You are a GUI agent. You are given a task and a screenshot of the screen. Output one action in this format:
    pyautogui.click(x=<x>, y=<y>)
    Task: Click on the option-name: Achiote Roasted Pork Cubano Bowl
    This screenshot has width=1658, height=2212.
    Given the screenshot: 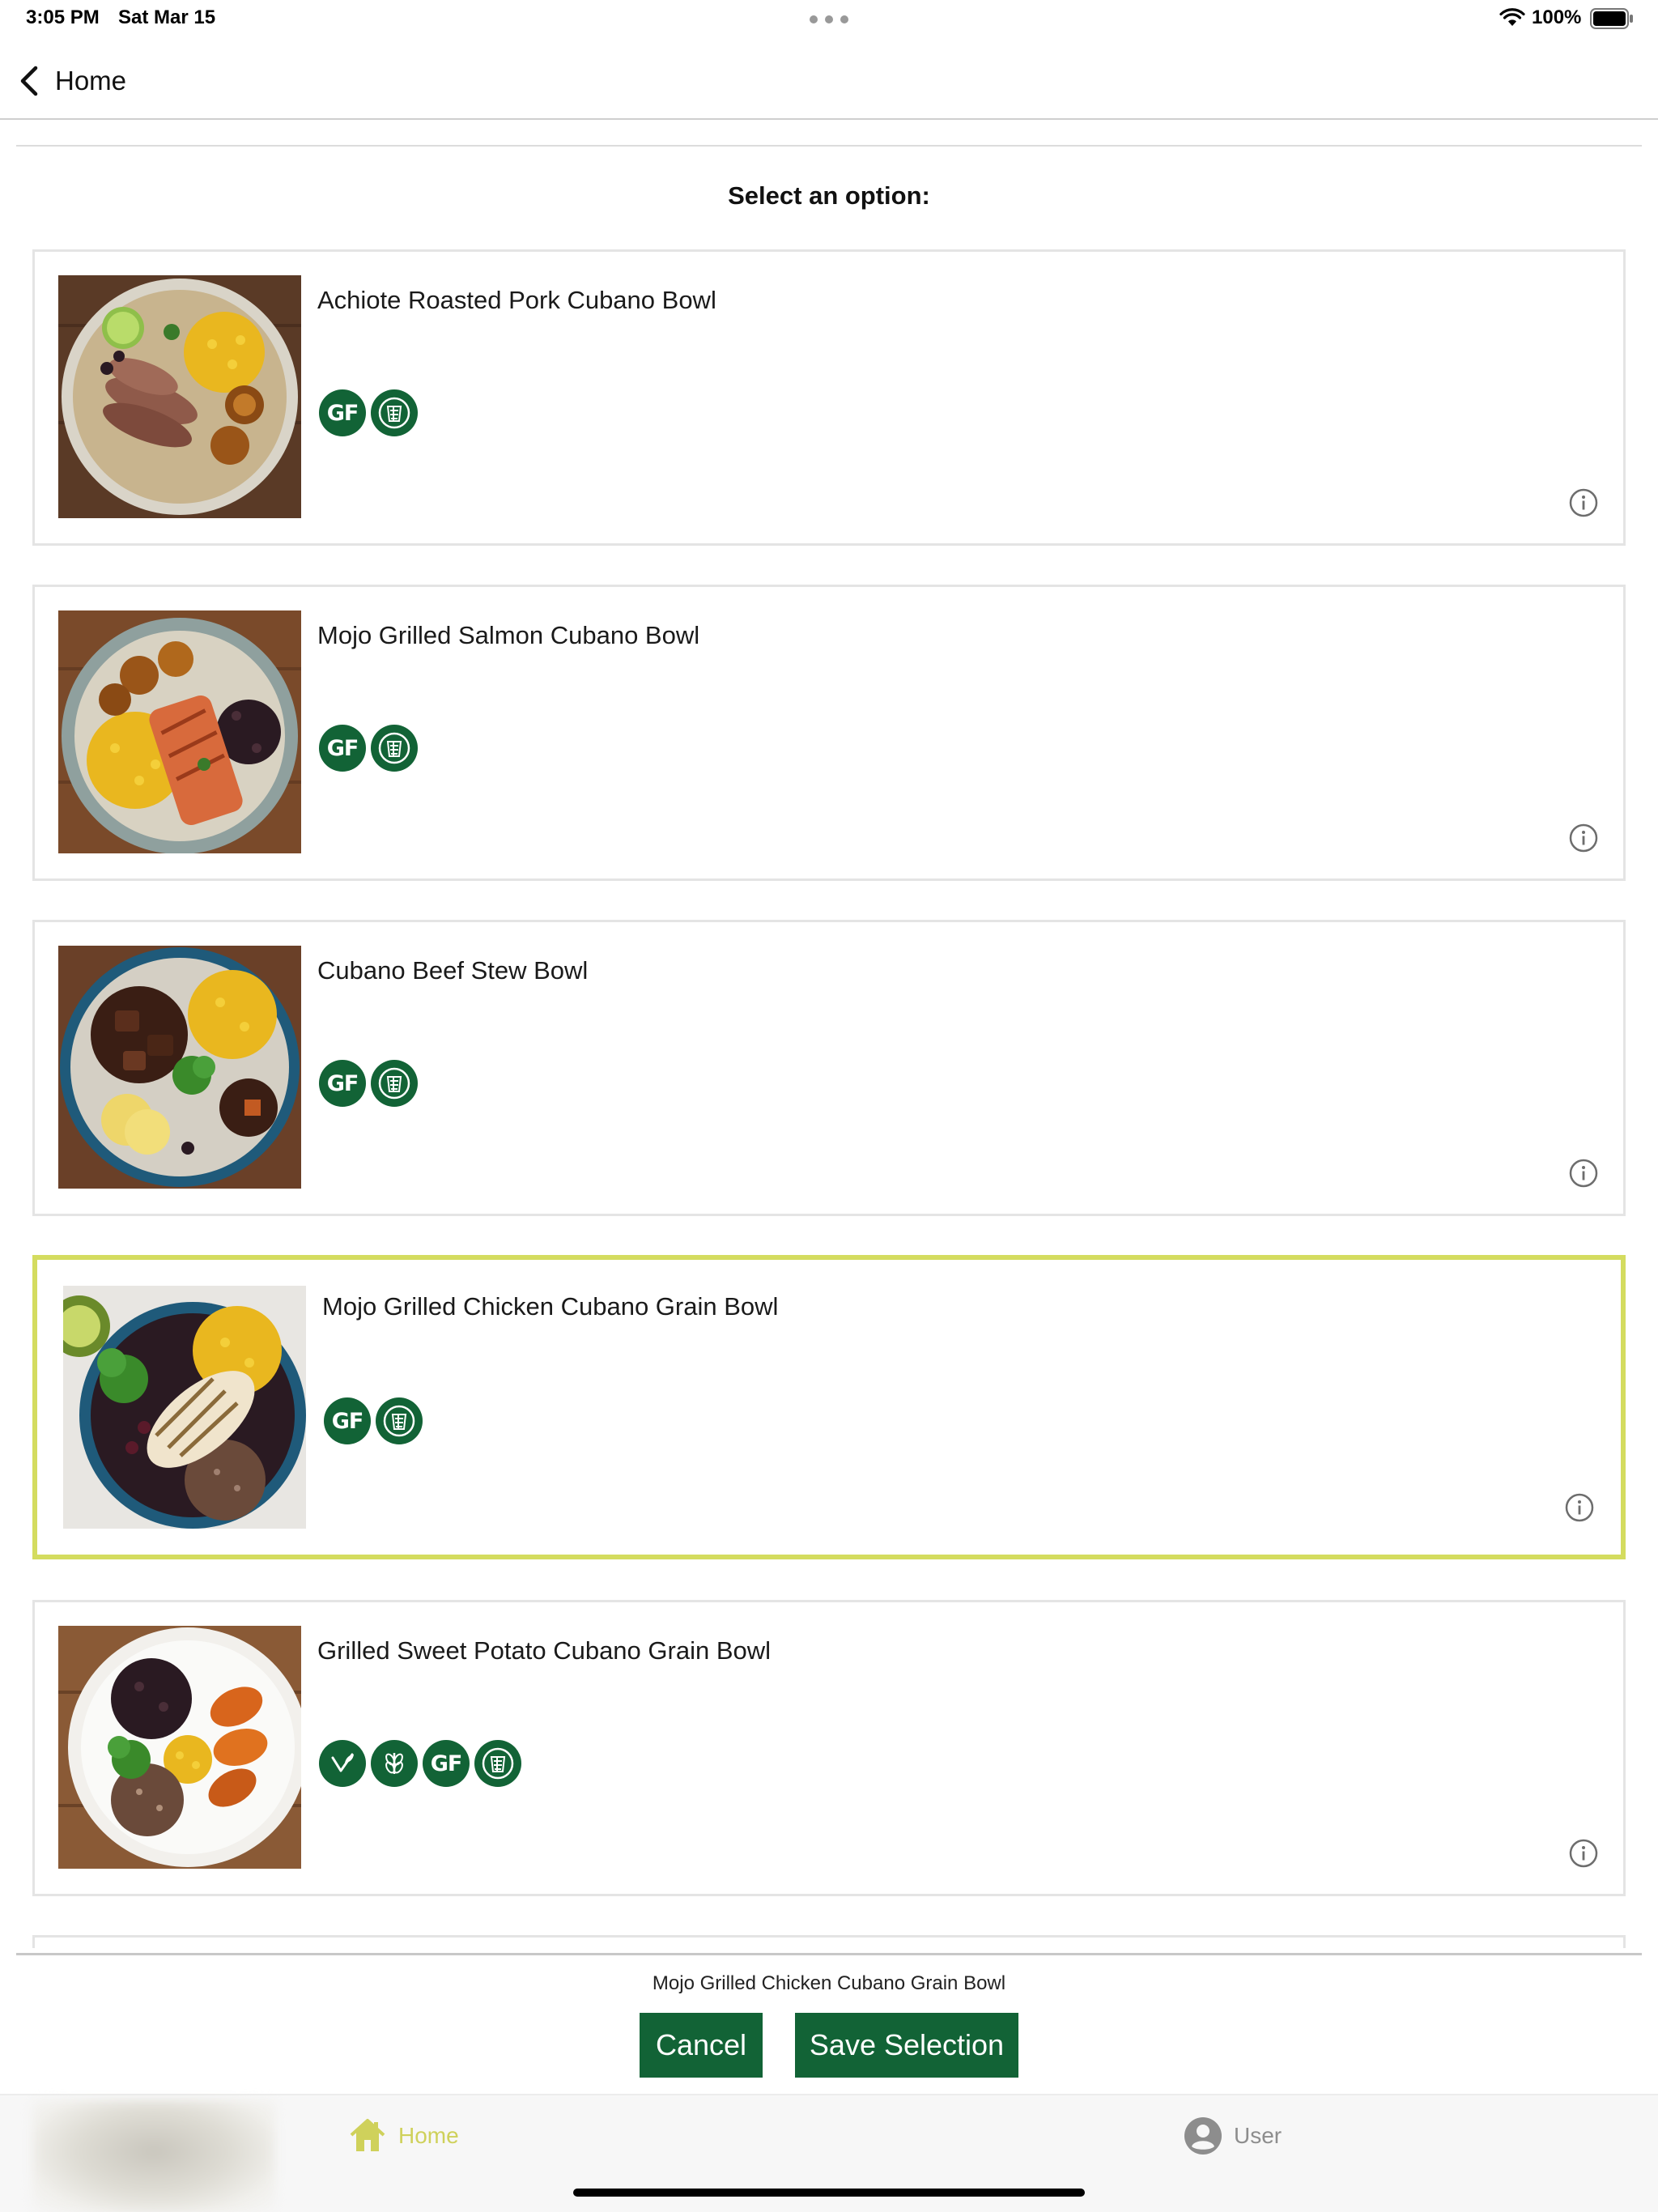 What is the action you would take?
    pyautogui.click(x=516, y=300)
    